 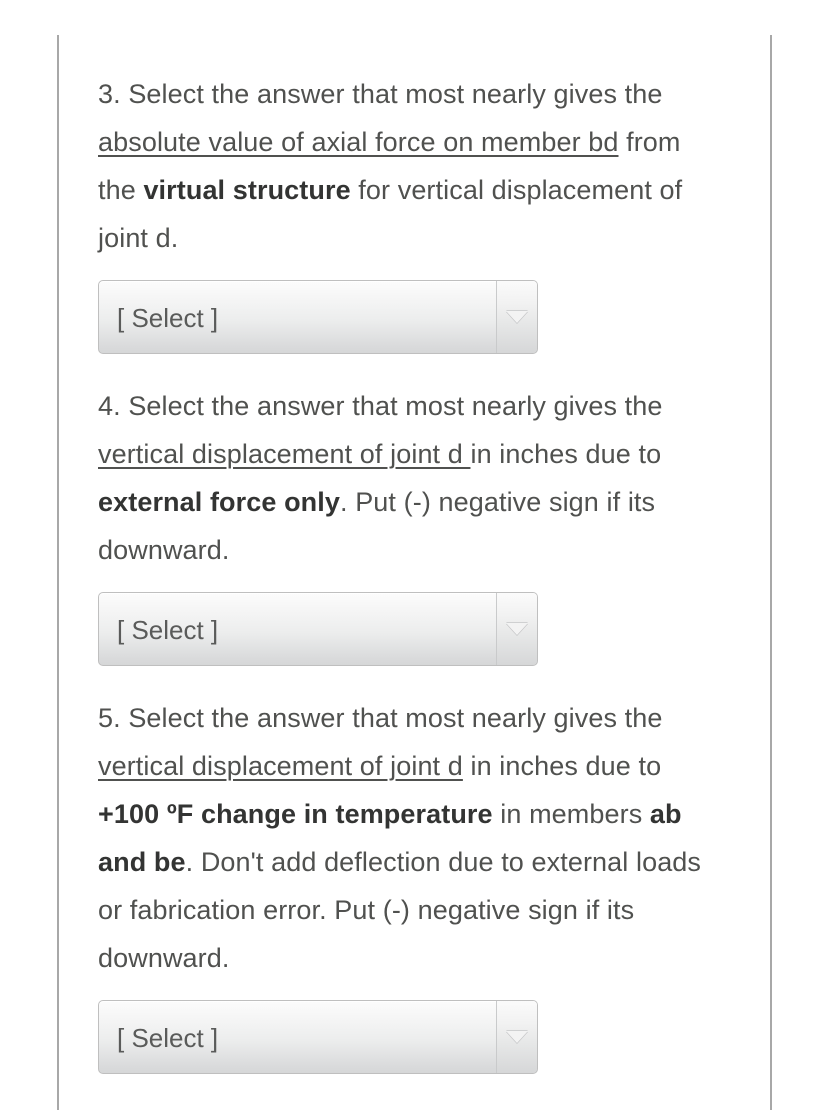 What do you see at coordinates (168, 630) in the screenshot?
I see `select-q4-value: [ Select ]` at bounding box center [168, 630].